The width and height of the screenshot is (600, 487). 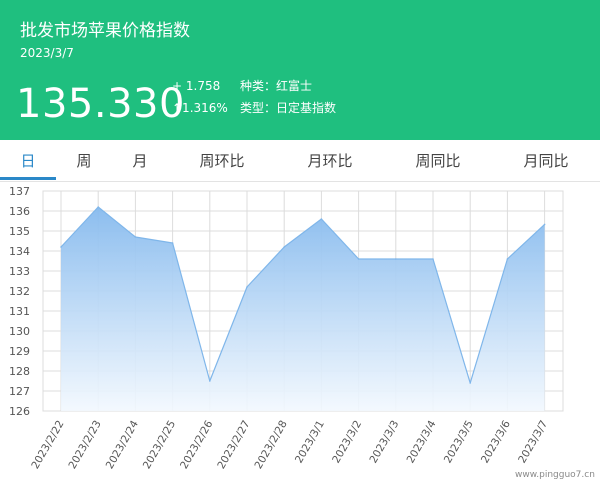 I want to click on x-tick-label: 2023/3/7, so click(x=533, y=442).